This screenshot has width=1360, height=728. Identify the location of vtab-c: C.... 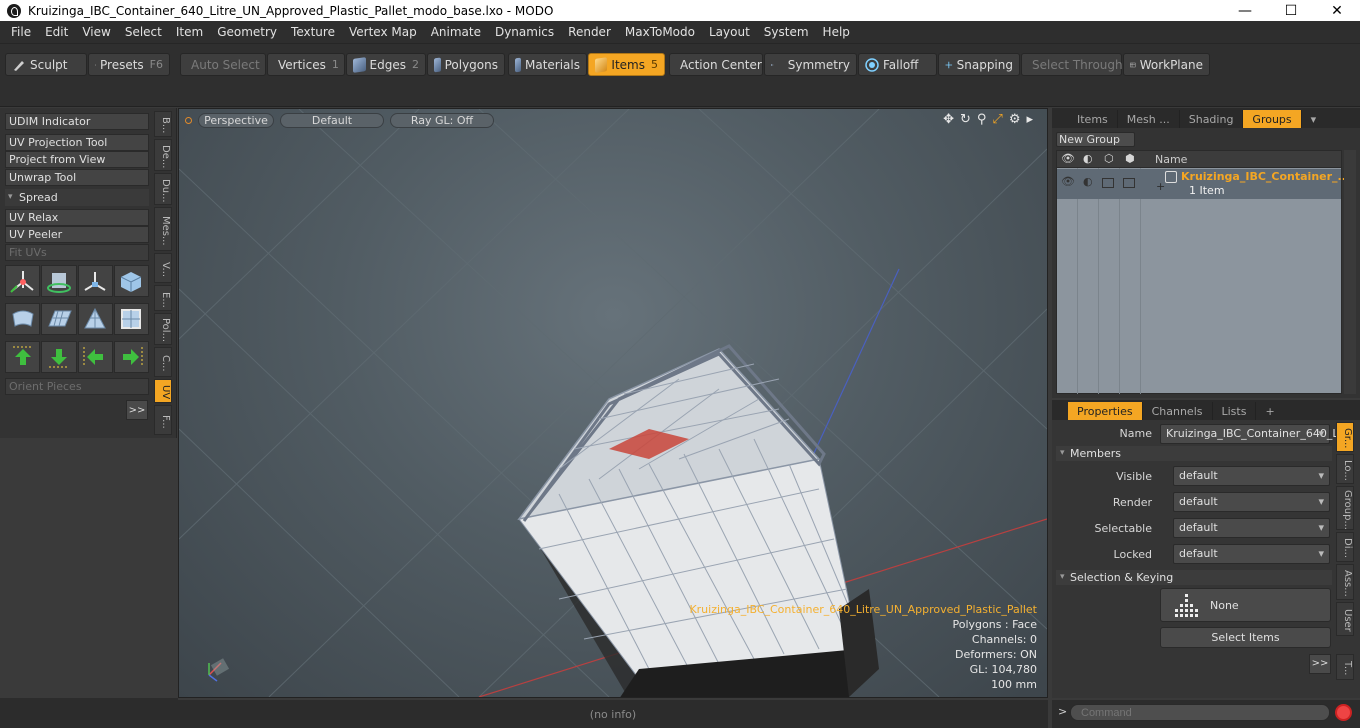
(163, 362).